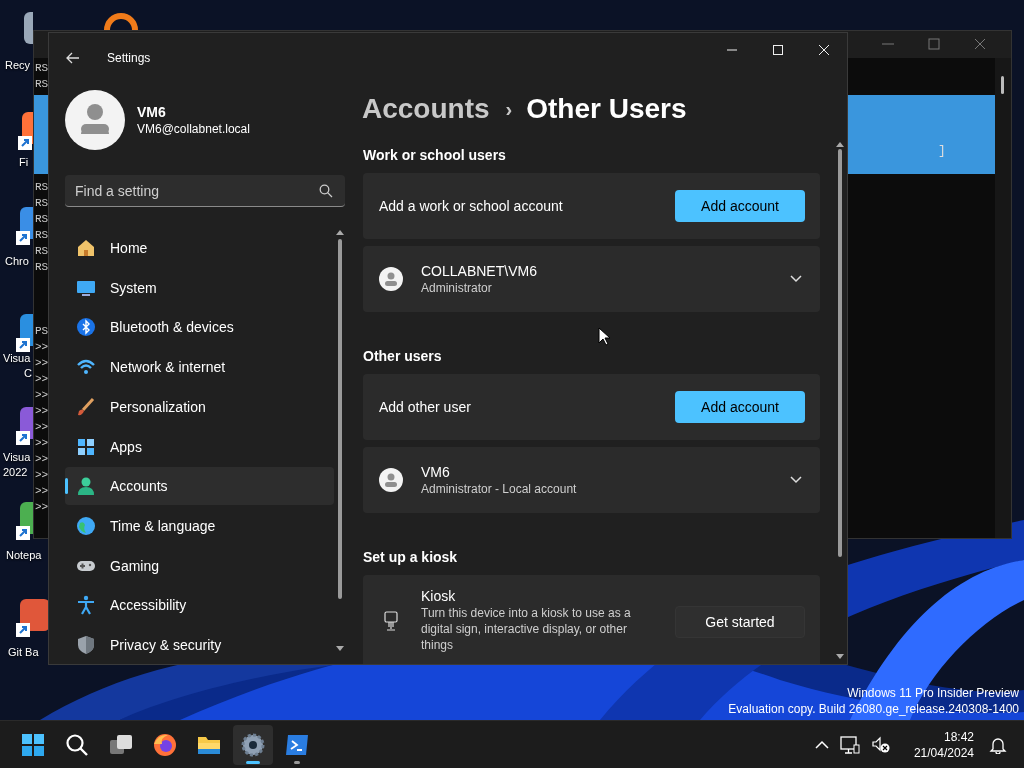 The width and height of the screenshot is (1024, 768). I want to click on nav-item: Time & language, so click(199, 526).